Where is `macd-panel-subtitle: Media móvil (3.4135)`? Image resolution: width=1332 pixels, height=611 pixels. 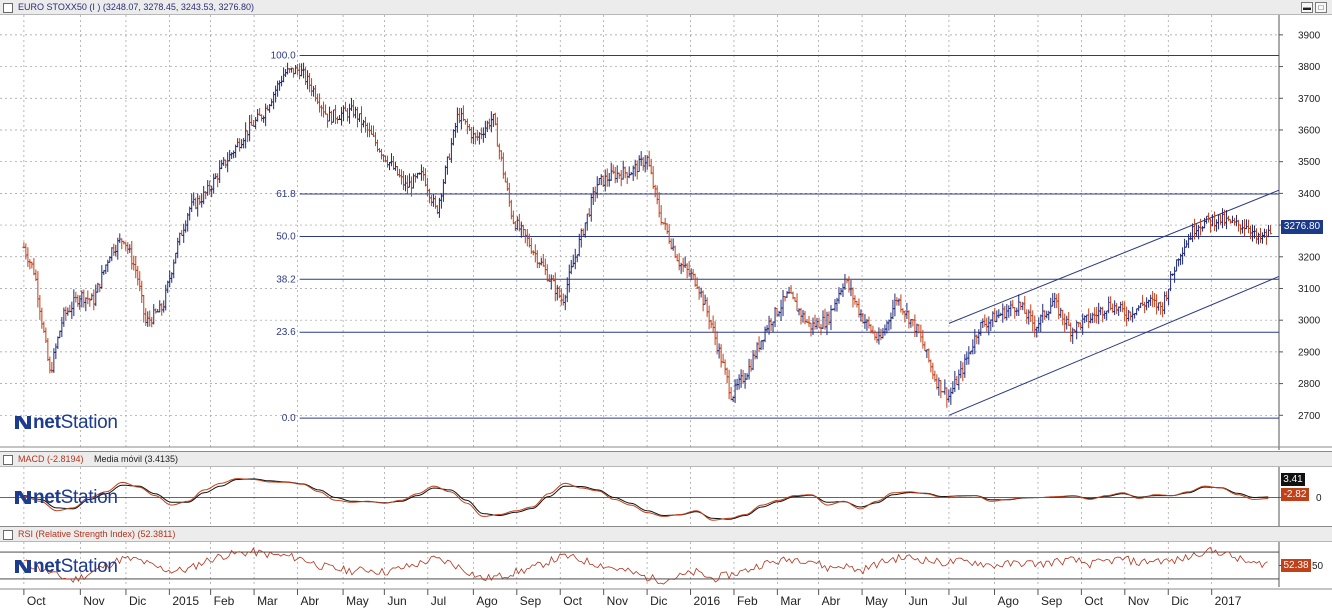
macd-panel-subtitle: Media móvil (3.4135) is located at coordinates (136, 459).